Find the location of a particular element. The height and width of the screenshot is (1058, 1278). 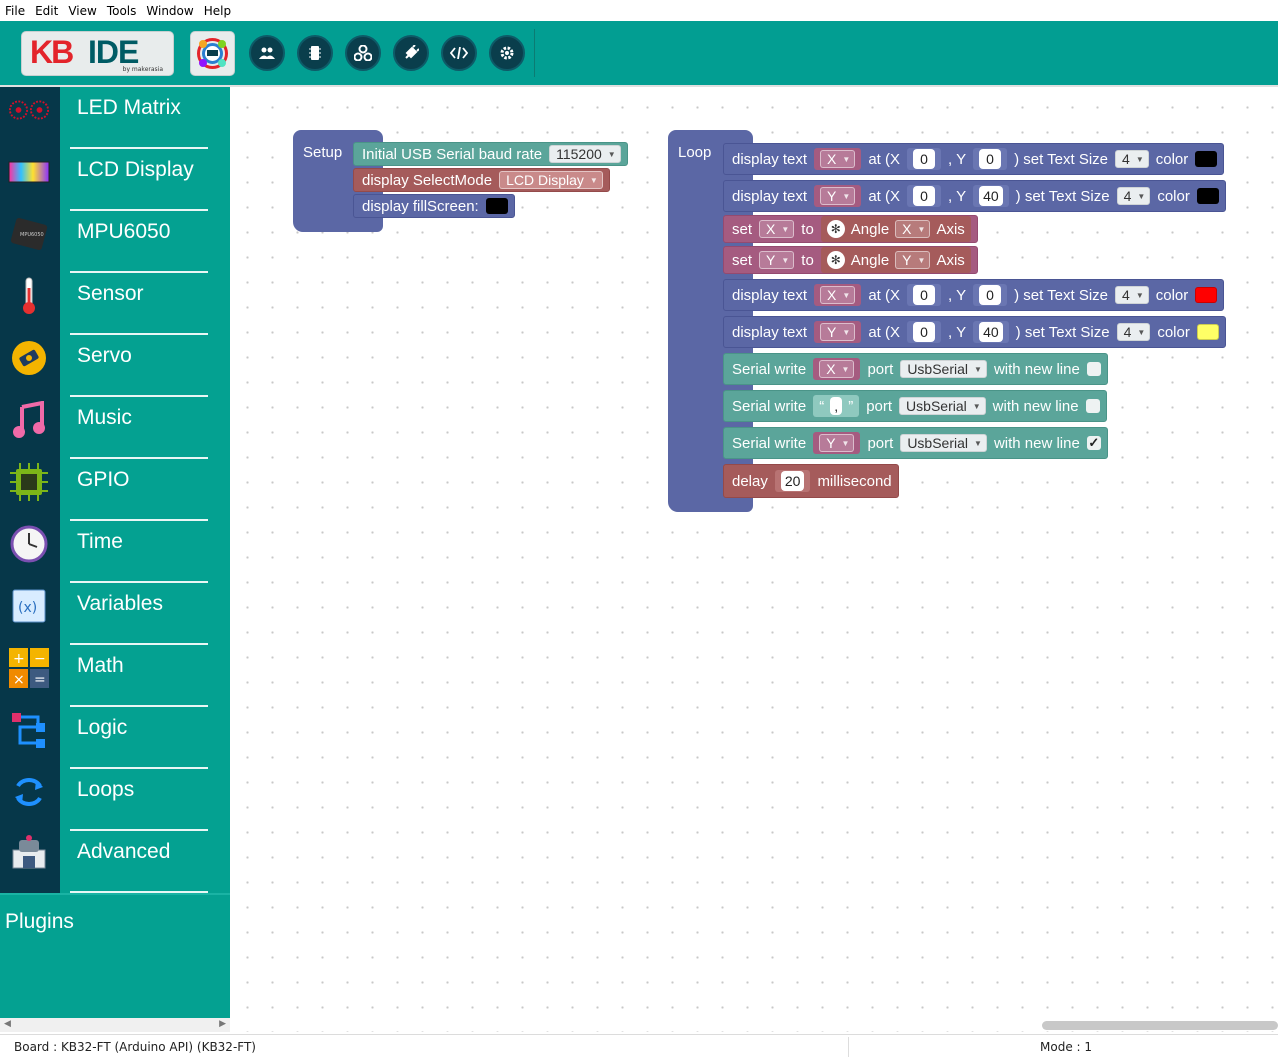

menu-window: Window is located at coordinates (169, 11).